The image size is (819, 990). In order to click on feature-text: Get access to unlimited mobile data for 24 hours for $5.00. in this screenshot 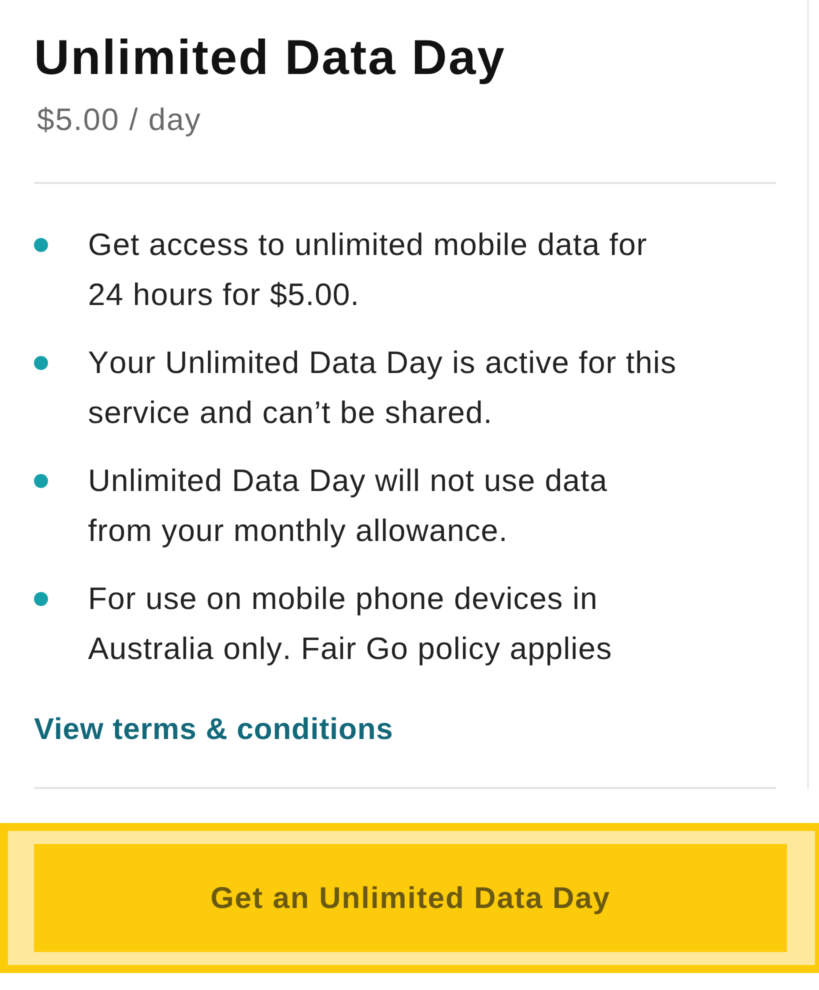, I will do `click(368, 270)`.